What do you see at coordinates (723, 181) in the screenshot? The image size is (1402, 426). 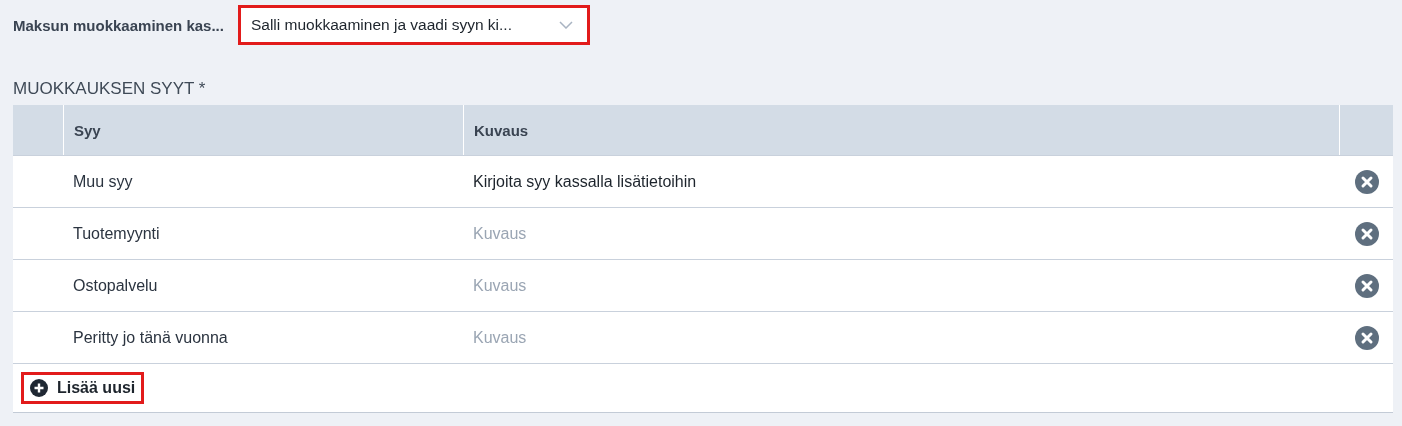 I see `description-field: Kirjoita syy kassalla lisätietoihin` at bounding box center [723, 181].